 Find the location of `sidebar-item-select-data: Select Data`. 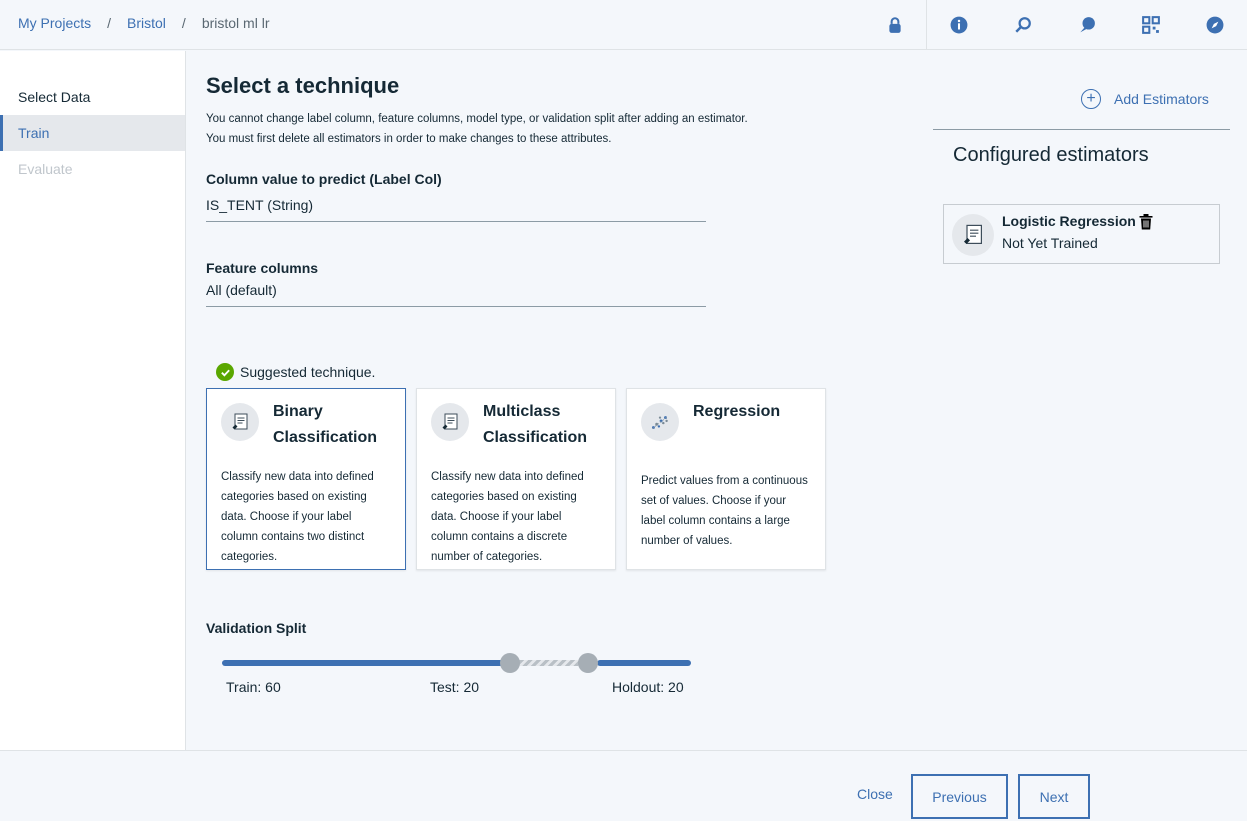

sidebar-item-select-data: Select Data is located at coordinates (92, 97).